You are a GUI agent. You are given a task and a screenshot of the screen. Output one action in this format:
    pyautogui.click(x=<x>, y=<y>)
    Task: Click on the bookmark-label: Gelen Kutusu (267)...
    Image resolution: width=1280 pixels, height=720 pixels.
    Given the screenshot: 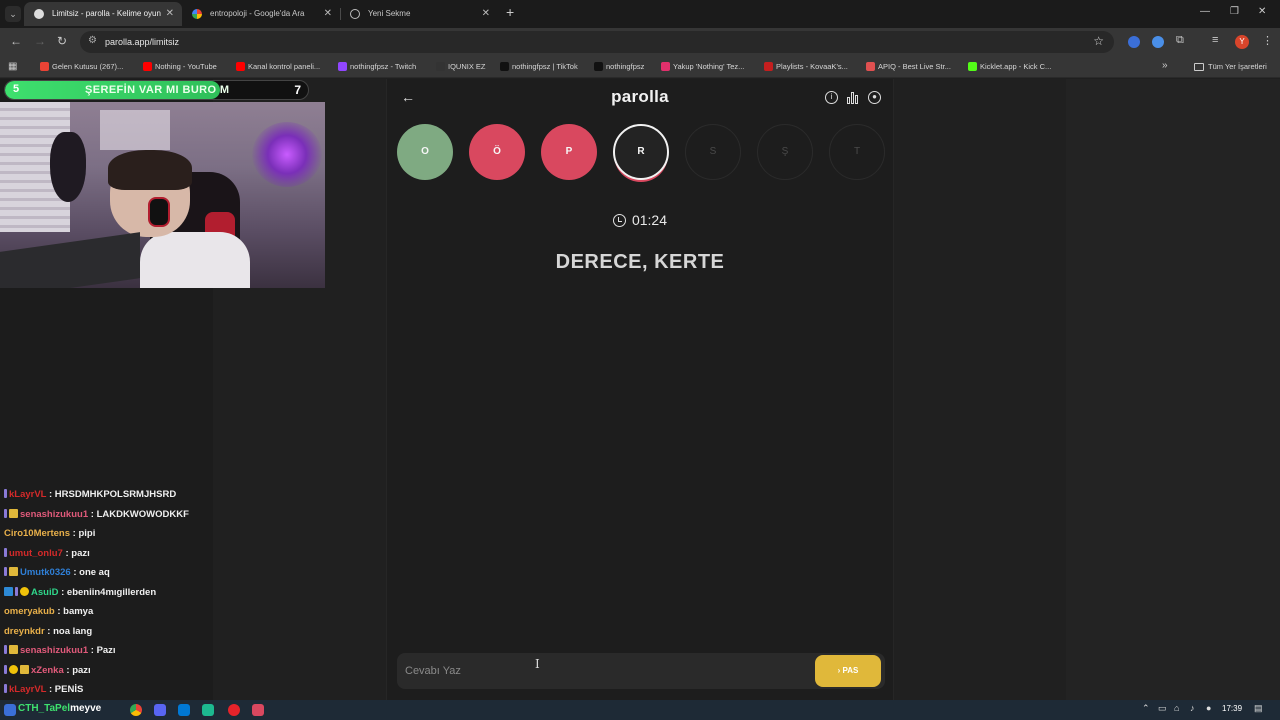 What is the action you would take?
    pyautogui.click(x=88, y=66)
    